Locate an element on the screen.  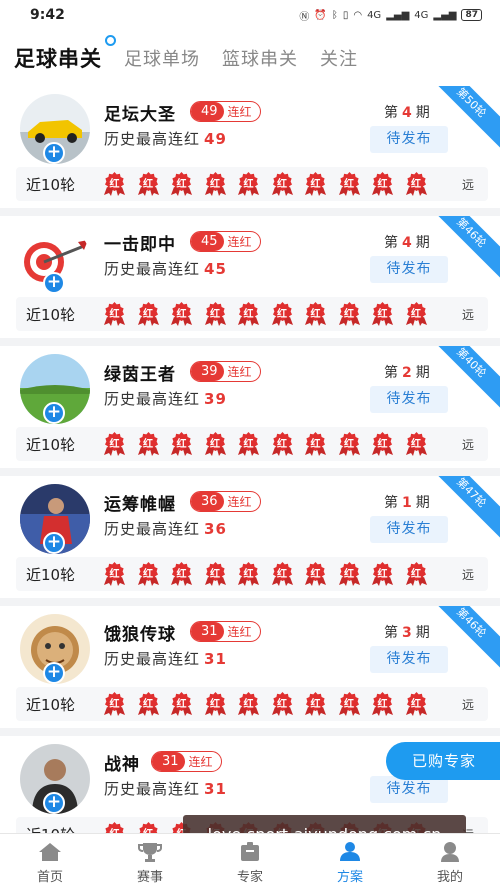
best-streak-row: 历史最高连红 31 is located at coordinates (165, 658).